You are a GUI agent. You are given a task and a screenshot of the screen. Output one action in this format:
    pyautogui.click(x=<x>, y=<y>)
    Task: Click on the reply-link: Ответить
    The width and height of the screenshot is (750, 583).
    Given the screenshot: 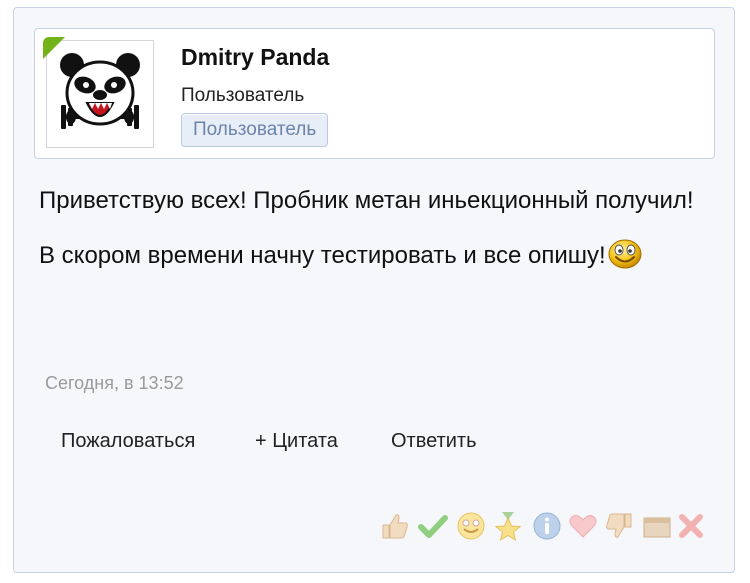 What is the action you would take?
    pyautogui.click(x=434, y=441)
    